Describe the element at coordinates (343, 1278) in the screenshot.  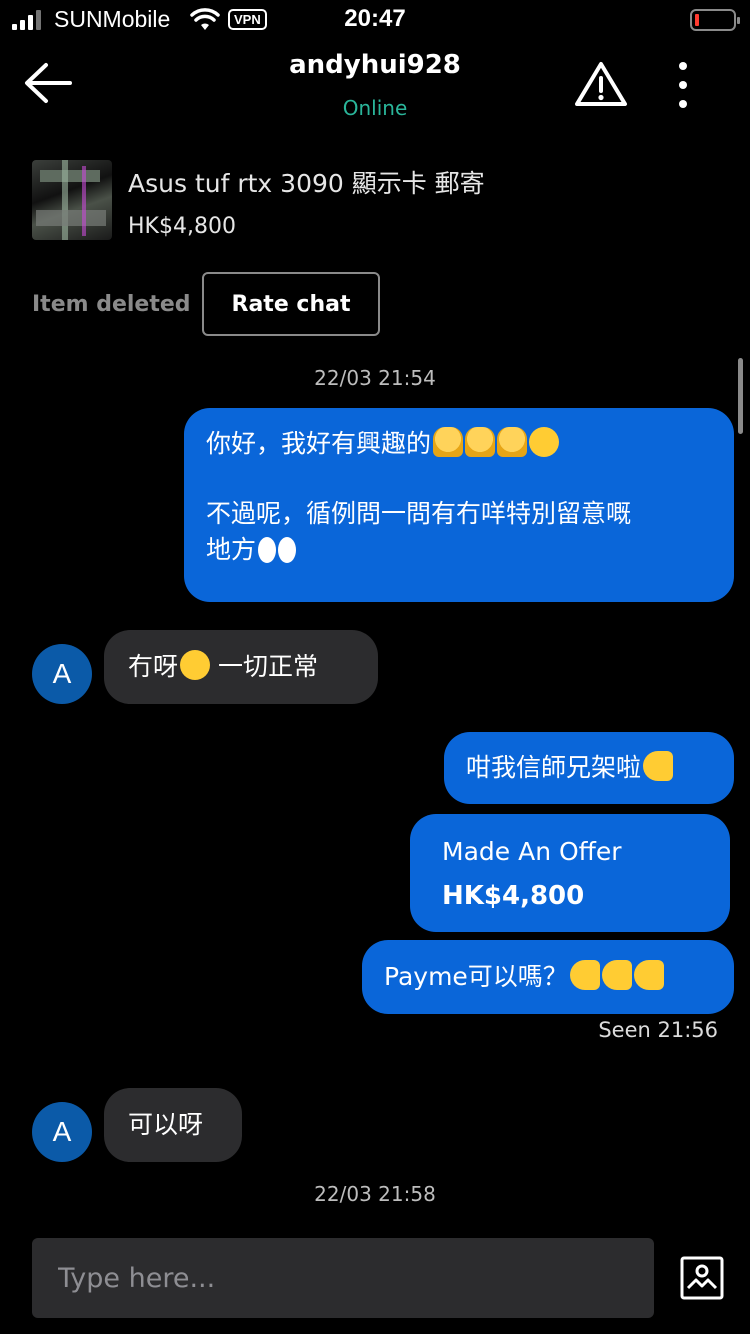
I see `message-input` at that location.